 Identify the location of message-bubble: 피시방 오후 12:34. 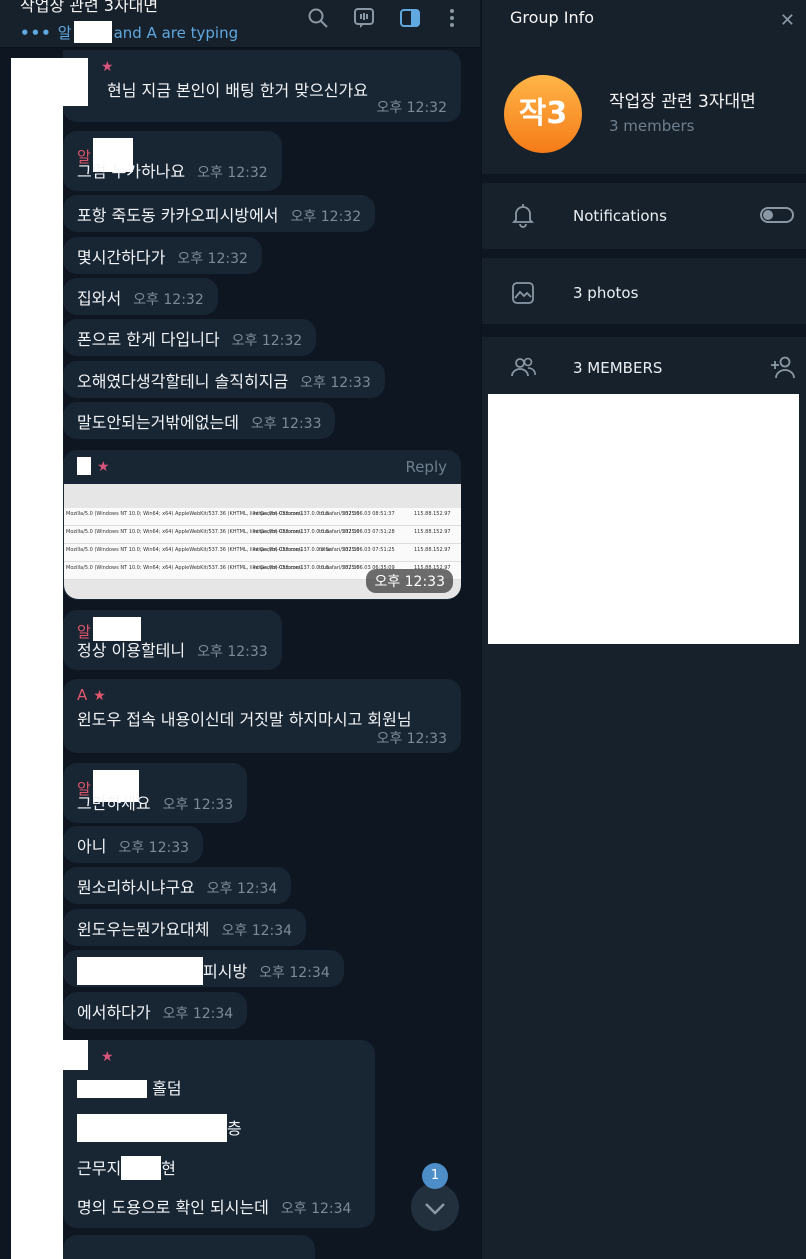
(203, 968).